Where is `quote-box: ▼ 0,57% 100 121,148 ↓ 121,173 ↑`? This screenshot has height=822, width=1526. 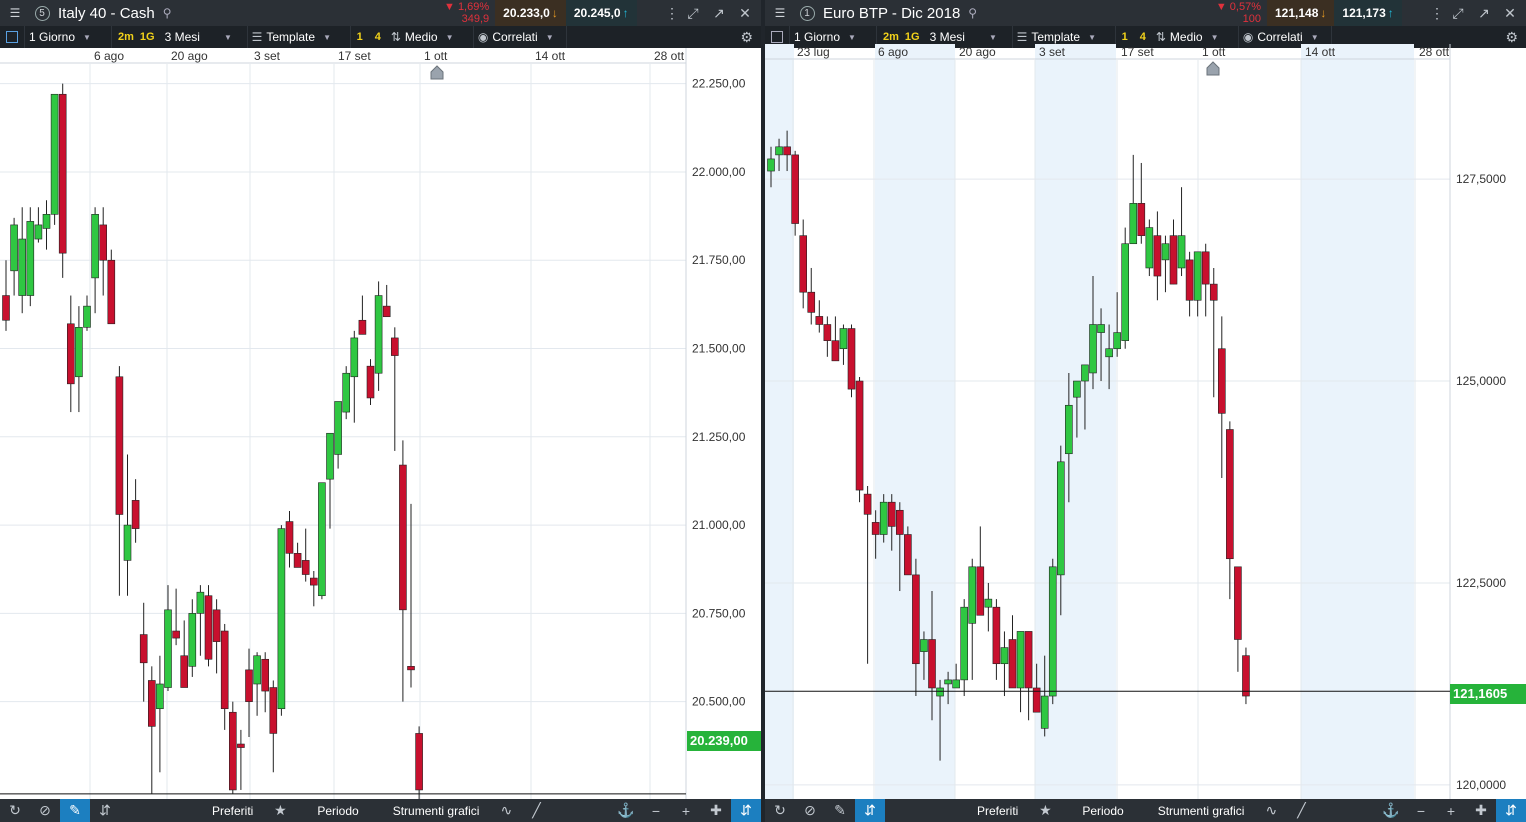 quote-box: ▼ 0,57% 100 121,148 ↓ 121,173 ↑ is located at coordinates (1302, 13).